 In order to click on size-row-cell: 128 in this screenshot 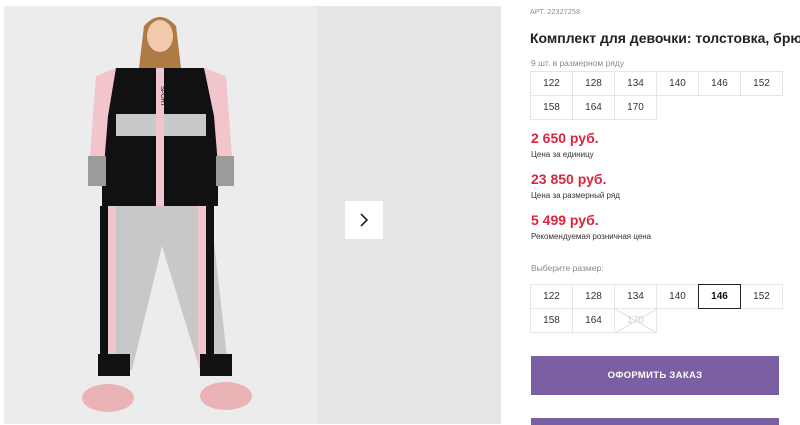, I will do `click(593, 83)`.